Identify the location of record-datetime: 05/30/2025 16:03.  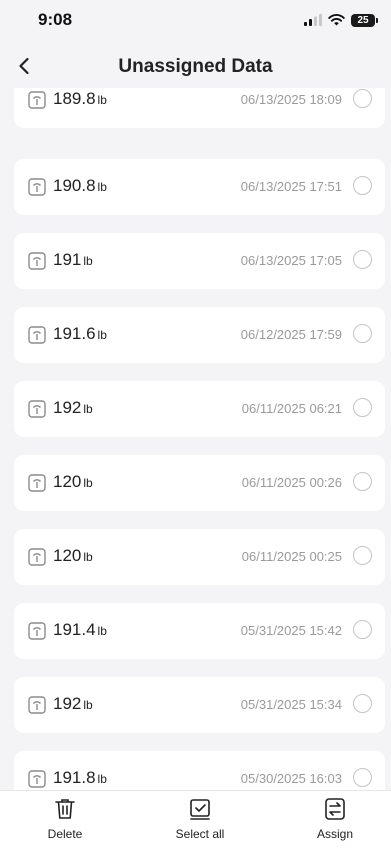
(291, 778).